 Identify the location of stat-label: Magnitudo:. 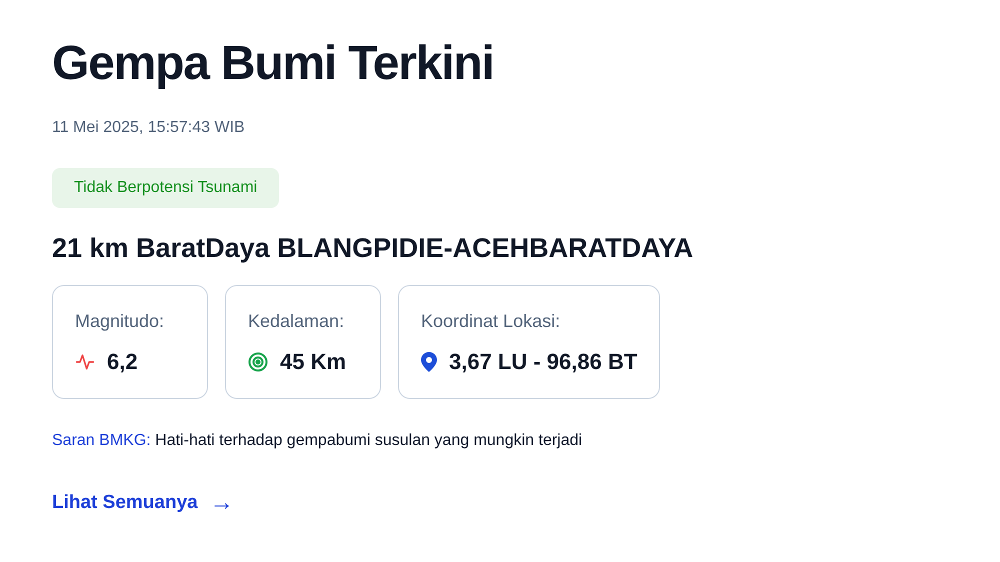
(119, 321).